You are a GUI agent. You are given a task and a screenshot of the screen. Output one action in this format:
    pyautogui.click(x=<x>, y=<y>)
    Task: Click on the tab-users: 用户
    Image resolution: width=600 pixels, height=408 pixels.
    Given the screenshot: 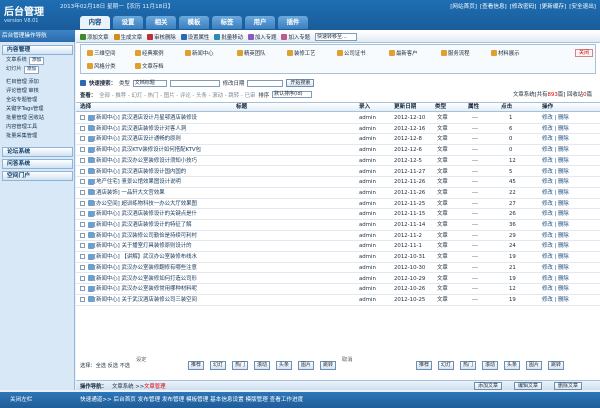 What is the action you would take?
    pyautogui.click(x=260, y=22)
    